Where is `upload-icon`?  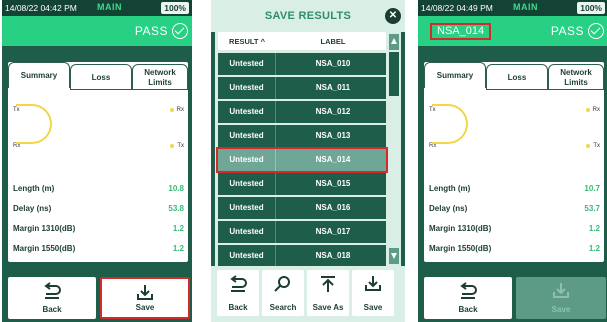
upload-icon is located at coordinates (328, 284).